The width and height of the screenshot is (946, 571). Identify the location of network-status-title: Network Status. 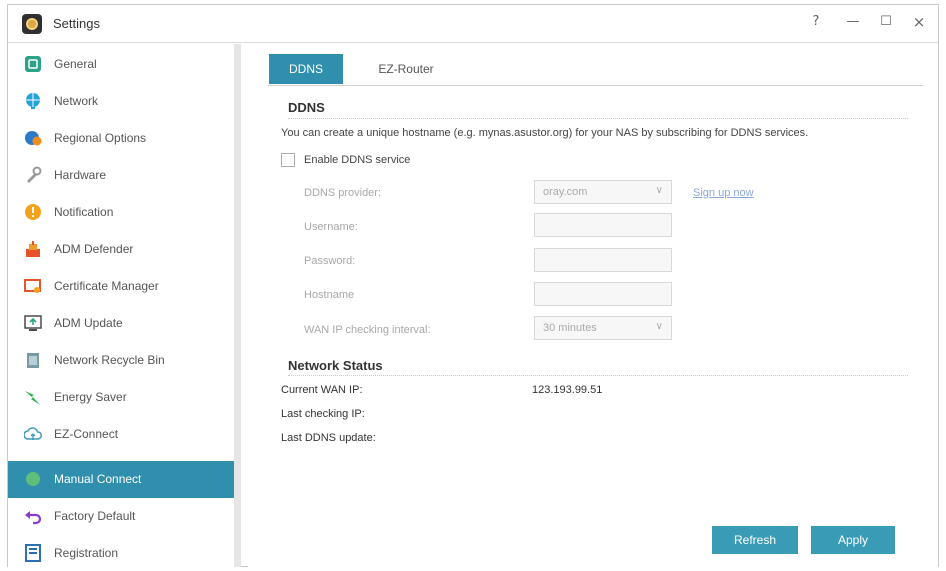
(335, 365).